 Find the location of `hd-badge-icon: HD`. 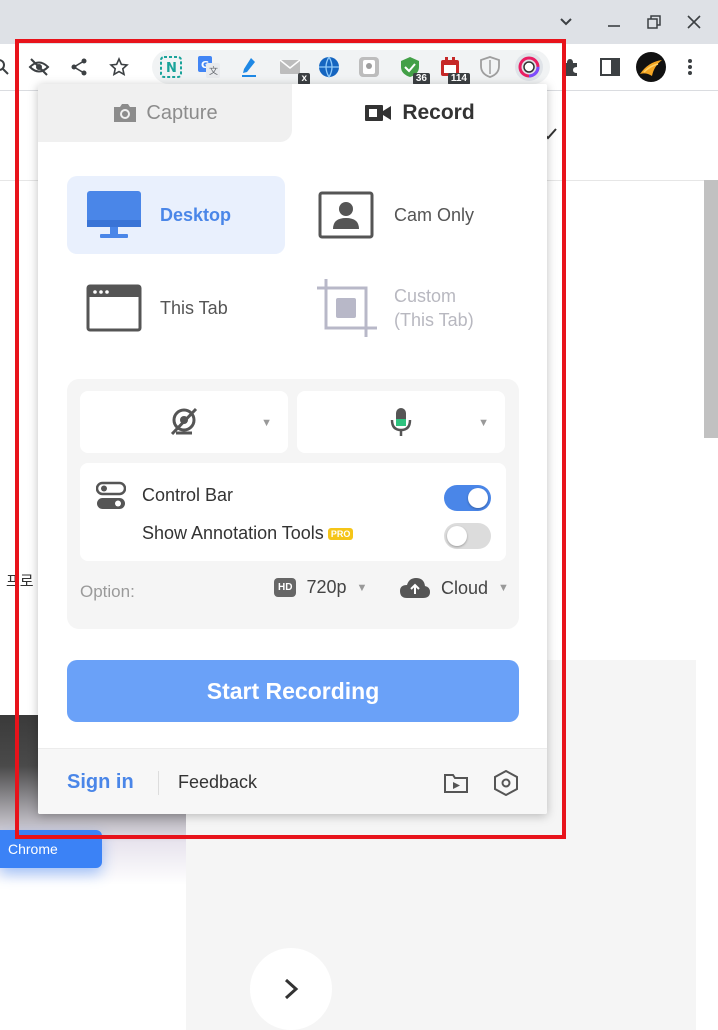

hd-badge-icon: HD is located at coordinates (285, 587).